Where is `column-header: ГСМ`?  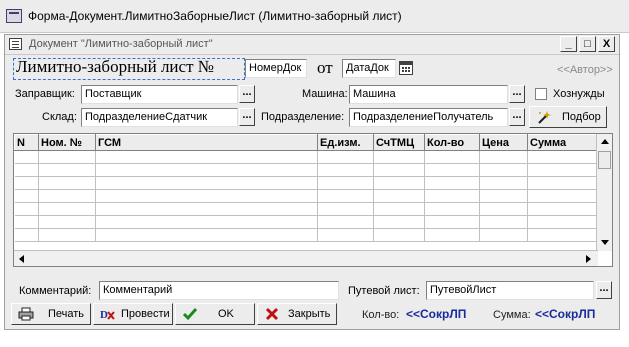 column-header: ГСМ is located at coordinates (206, 142).